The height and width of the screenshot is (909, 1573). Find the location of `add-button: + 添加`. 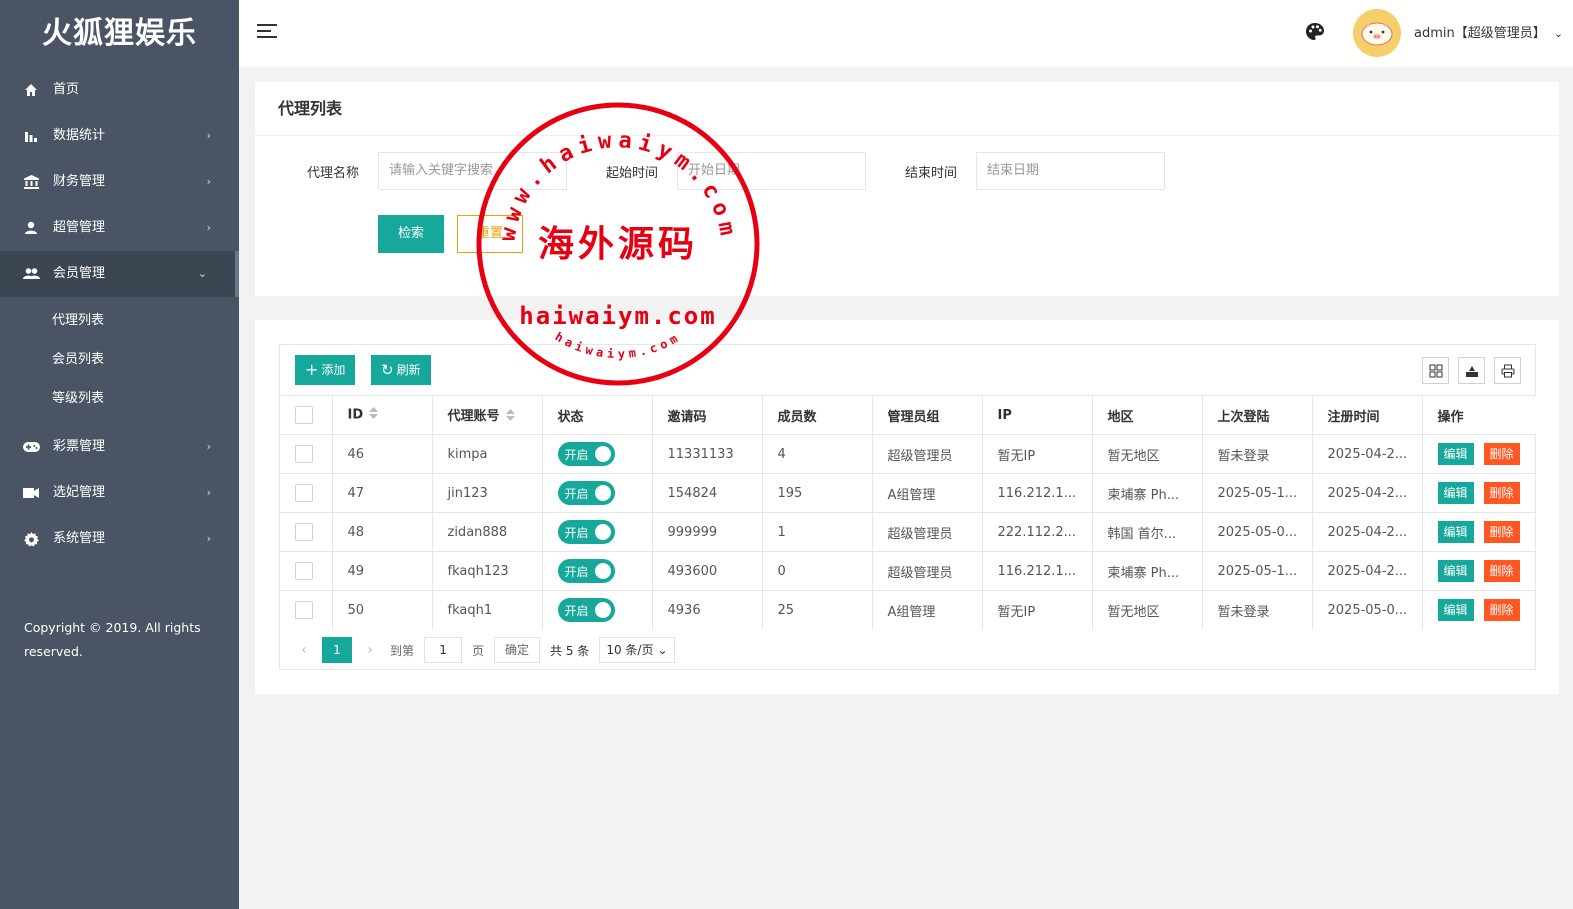

add-button: + 添加 is located at coordinates (325, 370).